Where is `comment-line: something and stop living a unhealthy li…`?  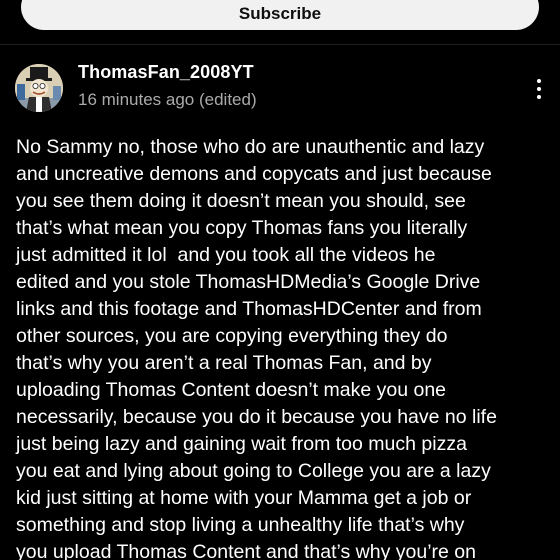
comment-line: something and stop living a unhealthy li… is located at coordinates (240, 525).